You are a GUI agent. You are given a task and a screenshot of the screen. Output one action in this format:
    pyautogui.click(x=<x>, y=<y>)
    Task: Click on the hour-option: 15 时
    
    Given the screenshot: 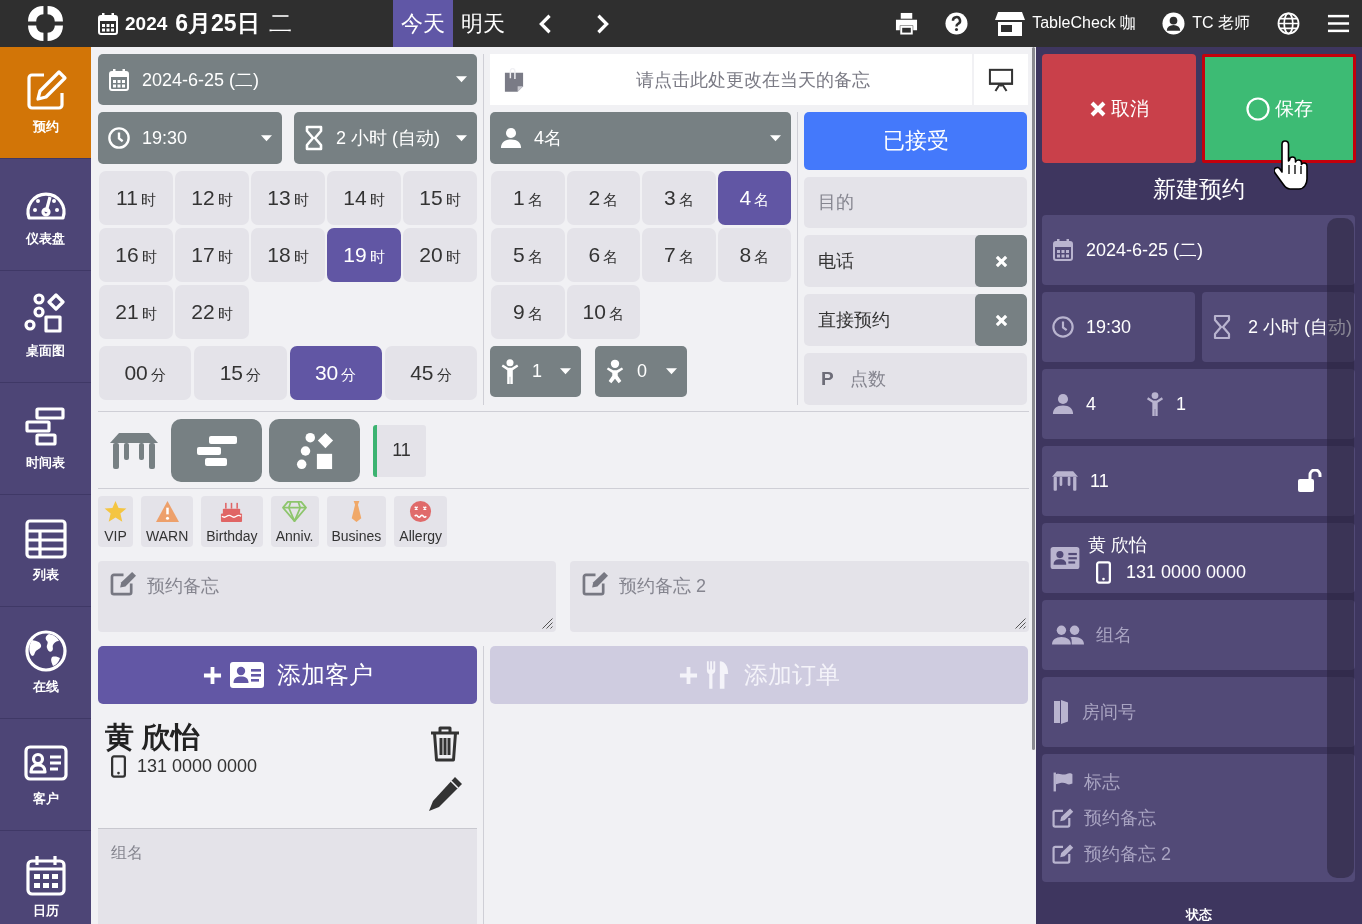 What is the action you would take?
    pyautogui.click(x=440, y=198)
    